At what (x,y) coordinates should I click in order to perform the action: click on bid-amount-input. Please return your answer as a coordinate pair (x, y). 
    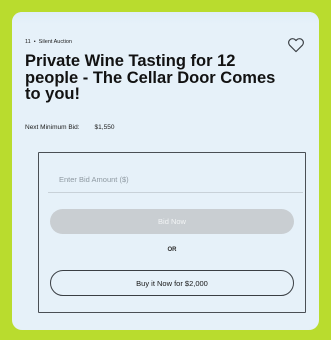
    Looking at the image, I should click on (175, 179).